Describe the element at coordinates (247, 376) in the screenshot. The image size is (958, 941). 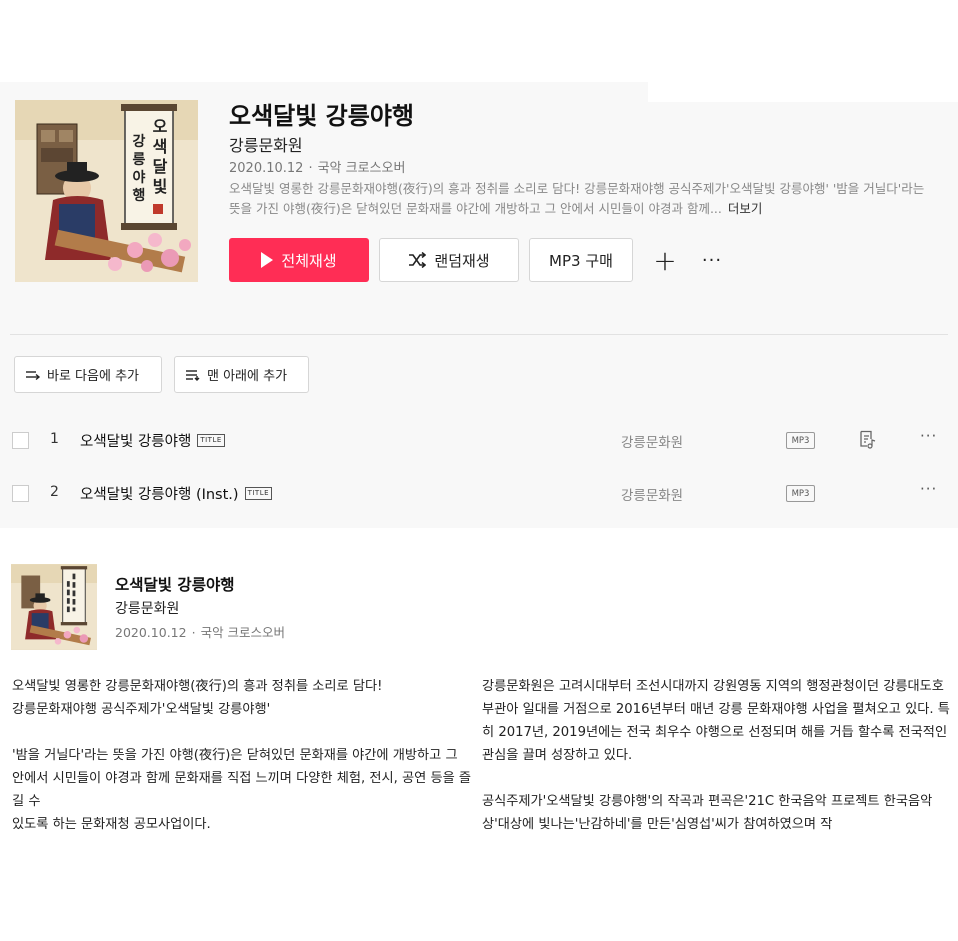
I see `add-last-label: 맨 아래에 추가` at that location.